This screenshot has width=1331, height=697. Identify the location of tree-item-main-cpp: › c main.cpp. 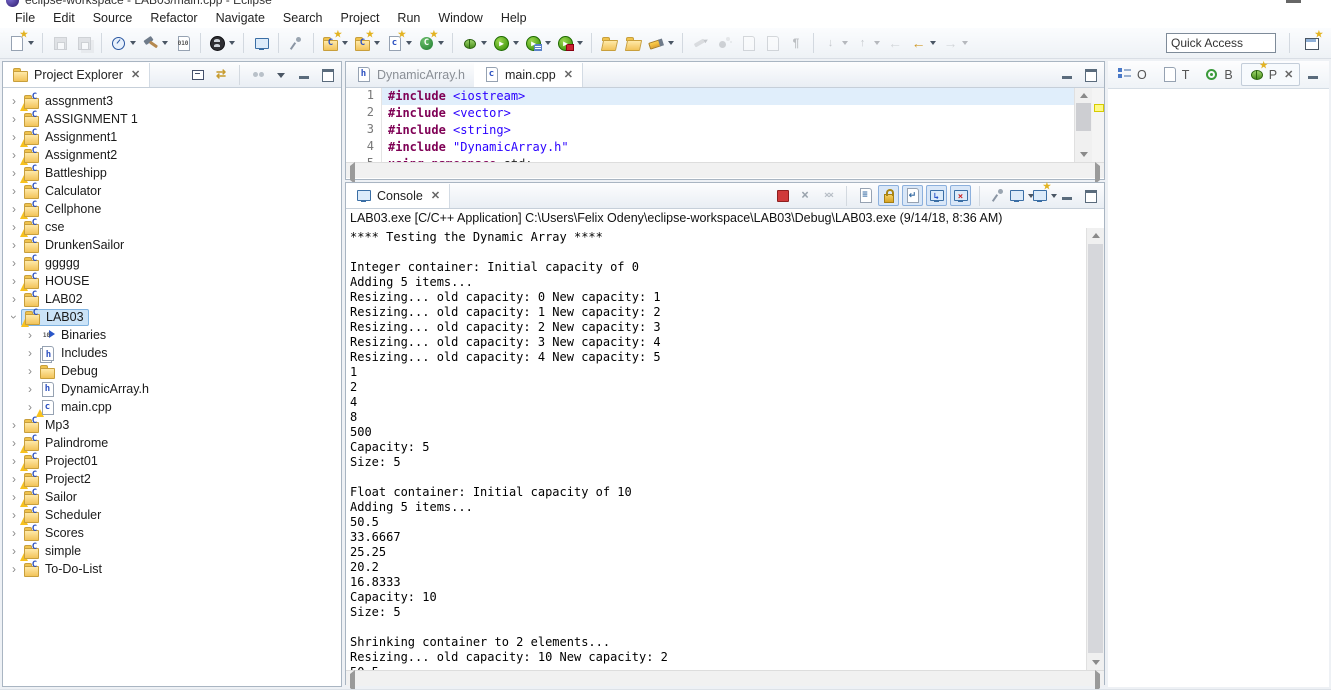
(172, 407).